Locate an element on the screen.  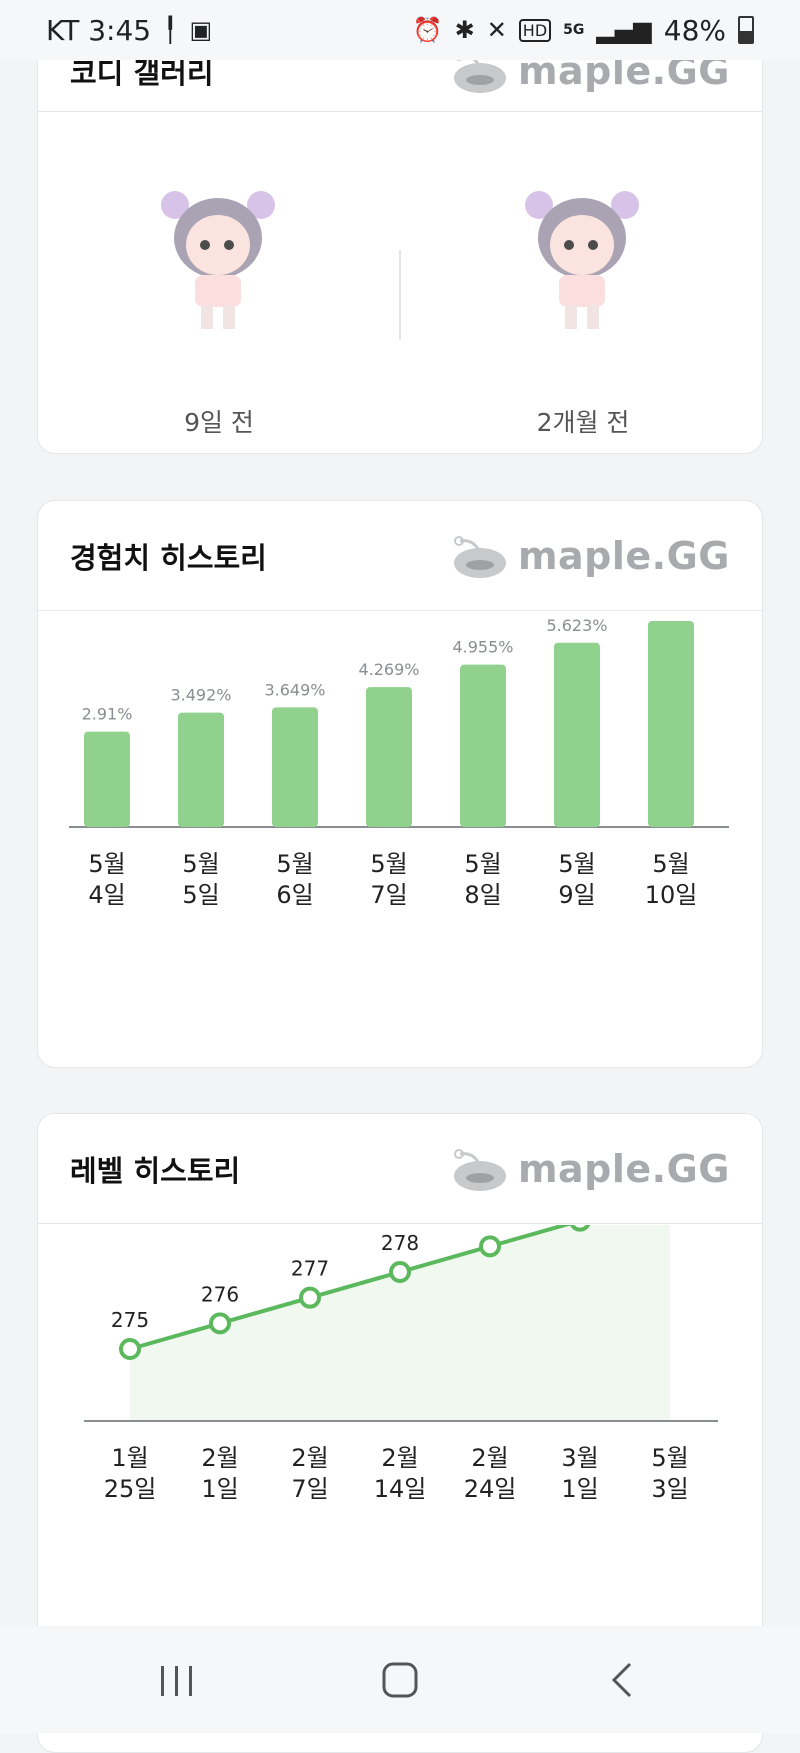
exp-value-label: 2.91% is located at coordinates (107, 714).